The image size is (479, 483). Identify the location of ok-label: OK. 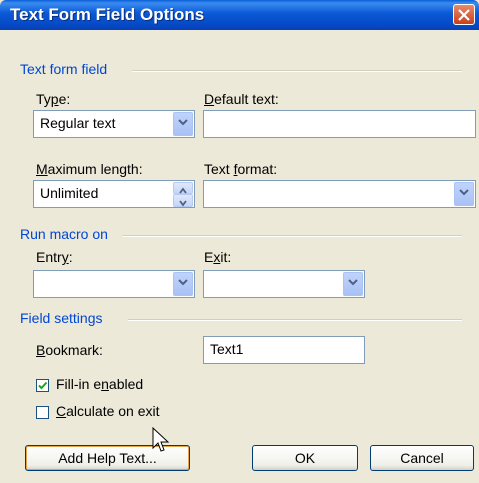
(305, 458).